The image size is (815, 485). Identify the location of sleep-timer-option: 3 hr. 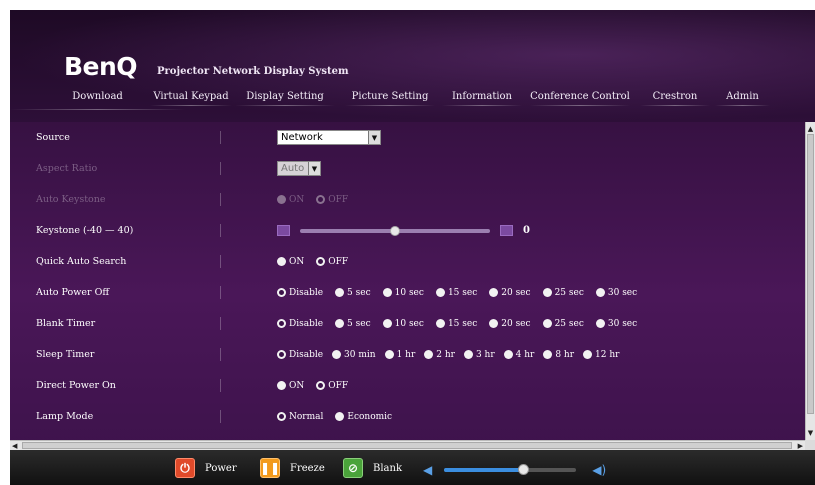
(479, 355).